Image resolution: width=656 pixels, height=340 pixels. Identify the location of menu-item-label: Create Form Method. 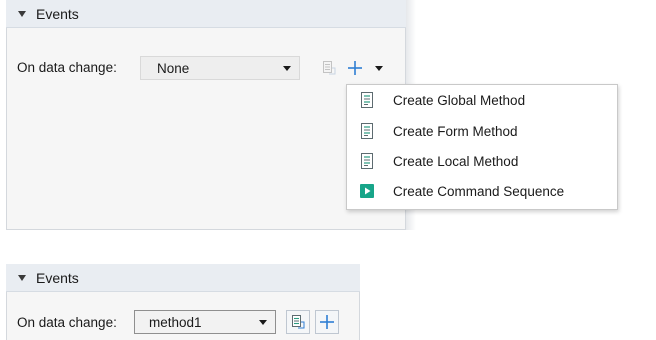
(455, 131).